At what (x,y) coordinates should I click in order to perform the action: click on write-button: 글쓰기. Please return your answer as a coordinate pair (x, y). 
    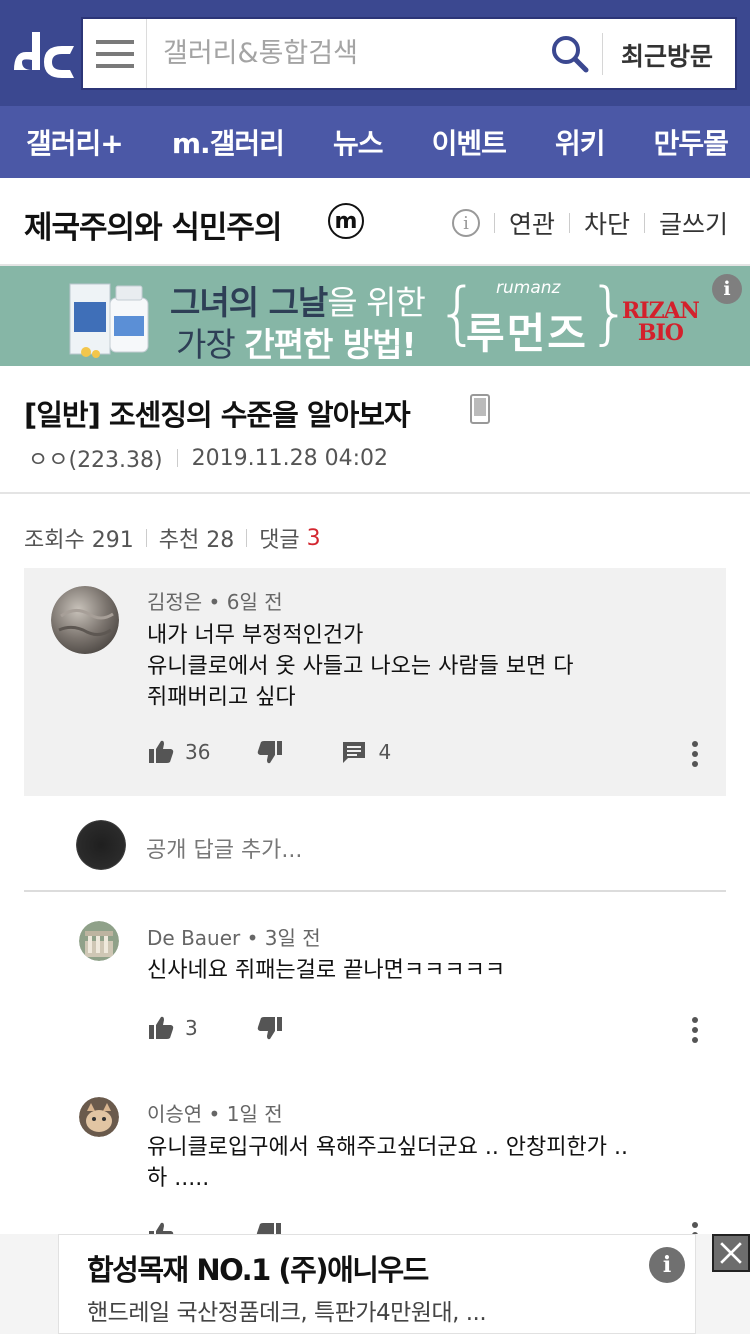
    Looking at the image, I should click on (693, 223).